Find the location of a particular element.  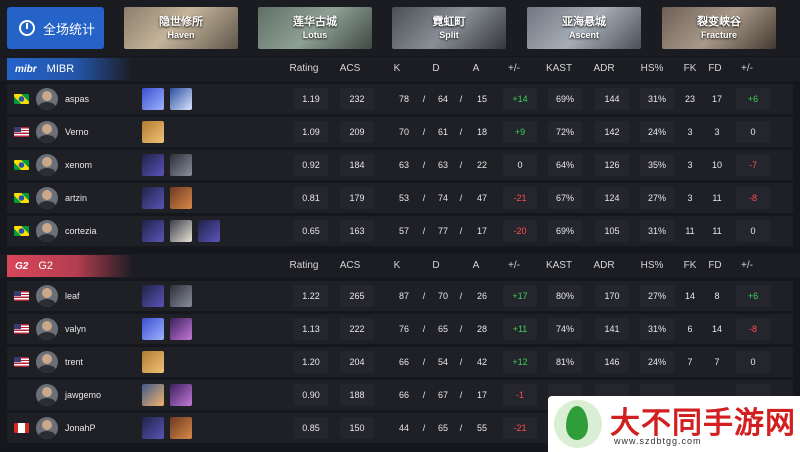

adr-value: 141 is located at coordinates (612, 329).